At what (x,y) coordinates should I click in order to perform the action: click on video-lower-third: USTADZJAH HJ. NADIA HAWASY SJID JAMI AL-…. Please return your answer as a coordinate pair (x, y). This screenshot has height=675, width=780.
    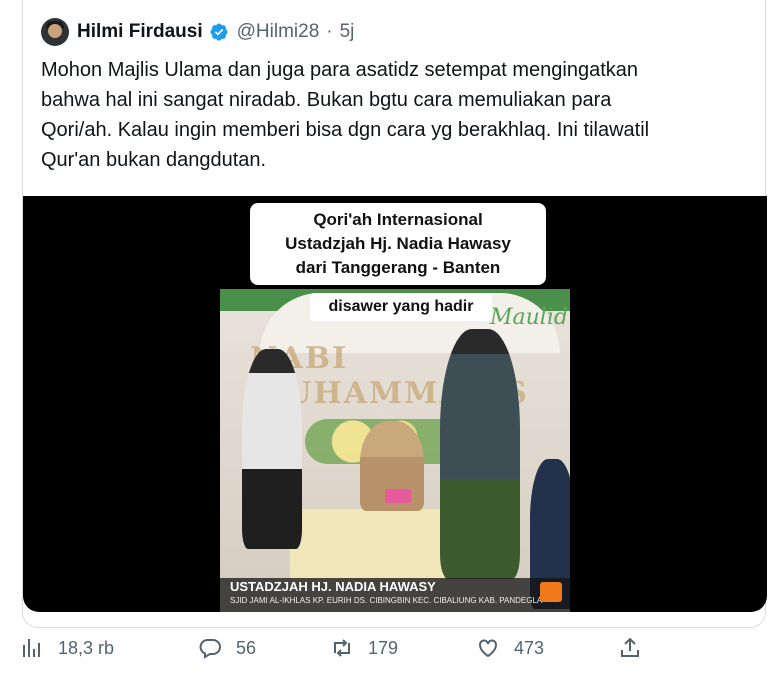
    Looking at the image, I should click on (395, 595).